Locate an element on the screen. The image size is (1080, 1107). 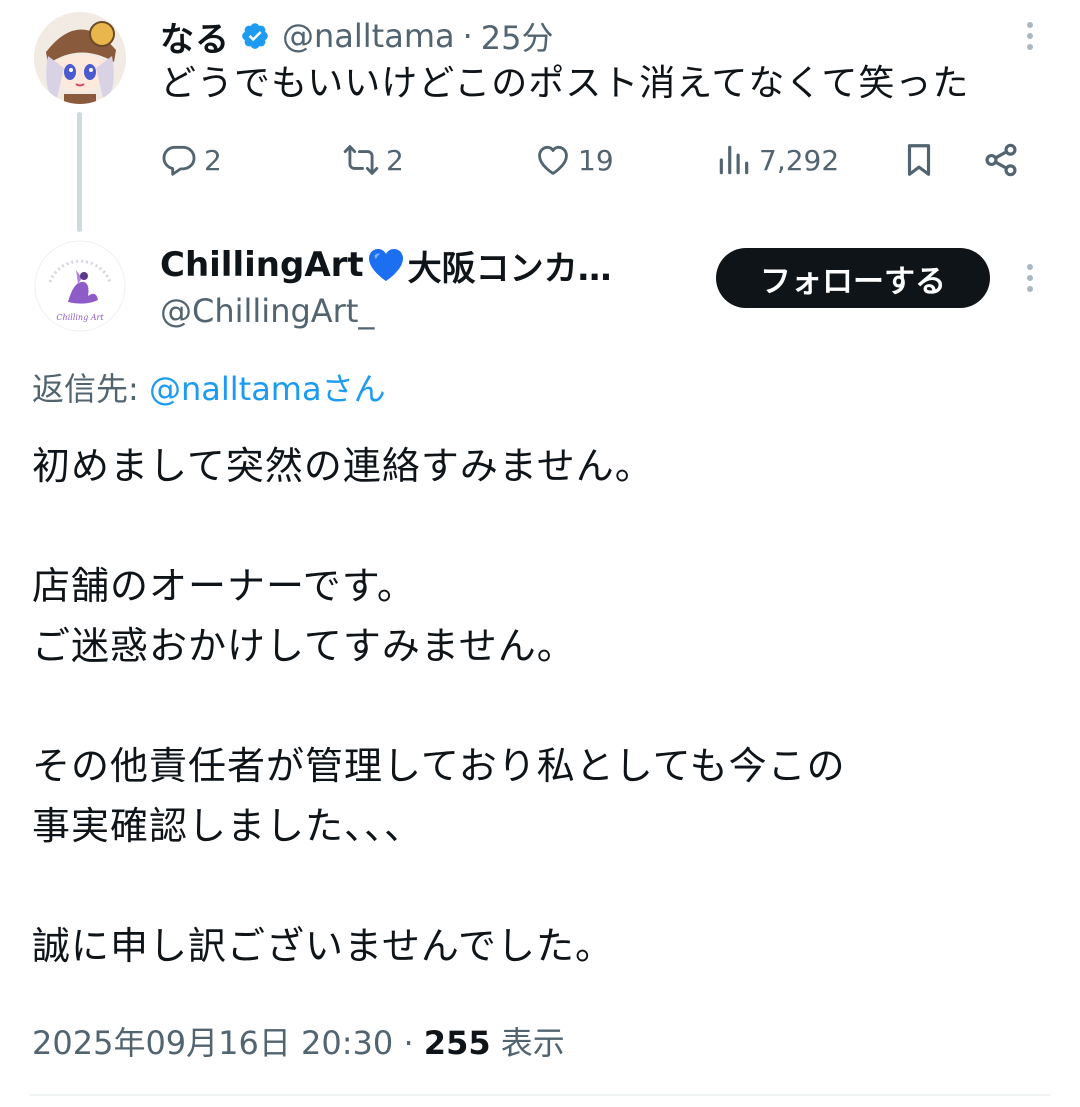
views-icon is located at coordinates (734, 160).